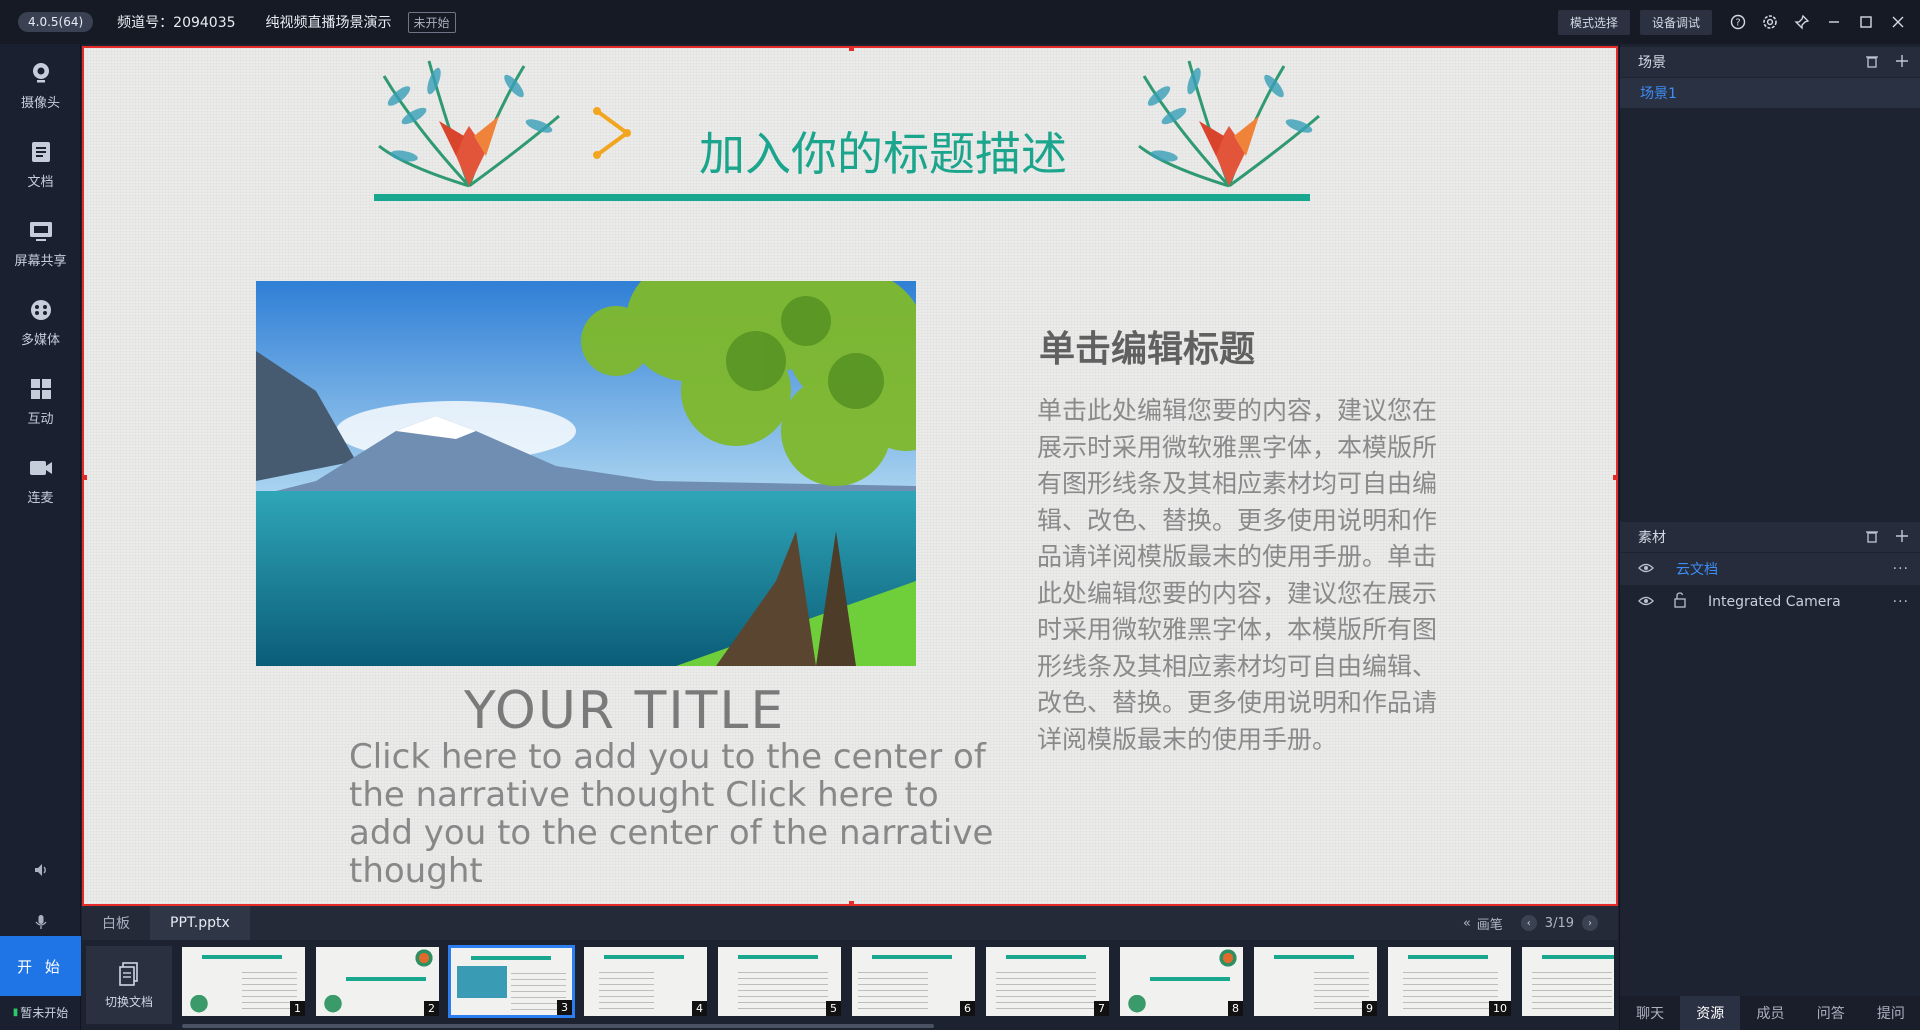  What do you see at coordinates (40, 182) in the screenshot?
I see `sidebar-item-label: 文档` at bounding box center [40, 182].